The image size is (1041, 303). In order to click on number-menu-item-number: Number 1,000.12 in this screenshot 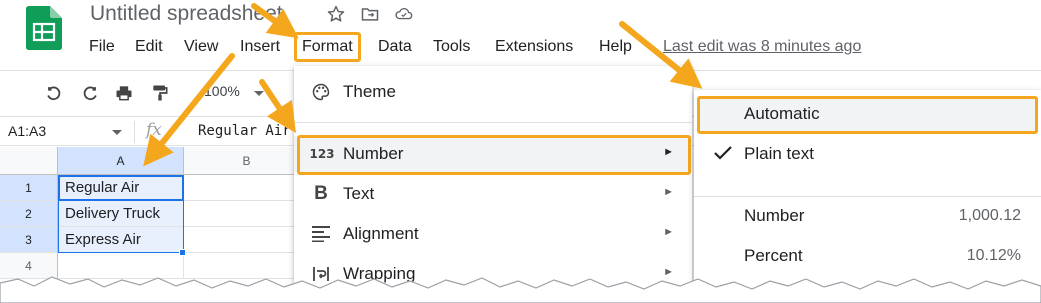, I will do `click(867, 216)`.